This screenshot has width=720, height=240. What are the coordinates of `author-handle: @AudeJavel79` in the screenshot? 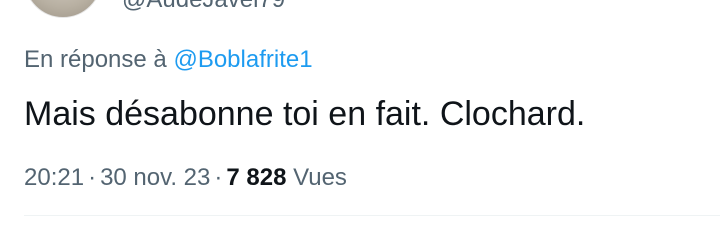 It's located at (203, 7).